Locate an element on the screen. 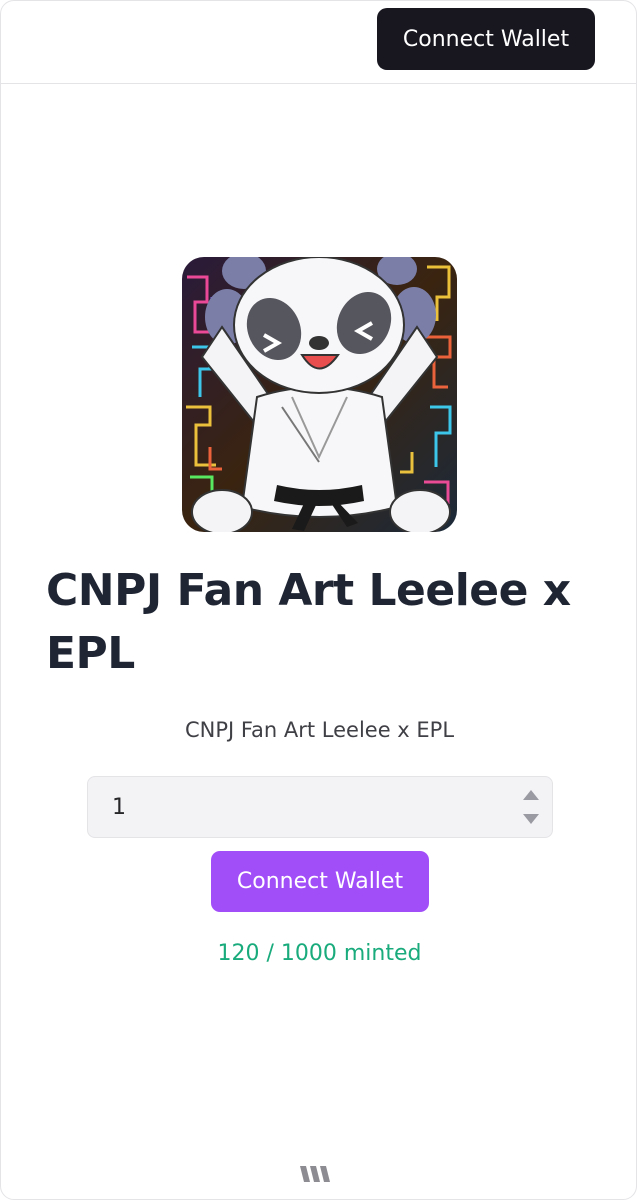  collection-description: CNPJ Fan Art Leelee x EPL is located at coordinates (319, 730).